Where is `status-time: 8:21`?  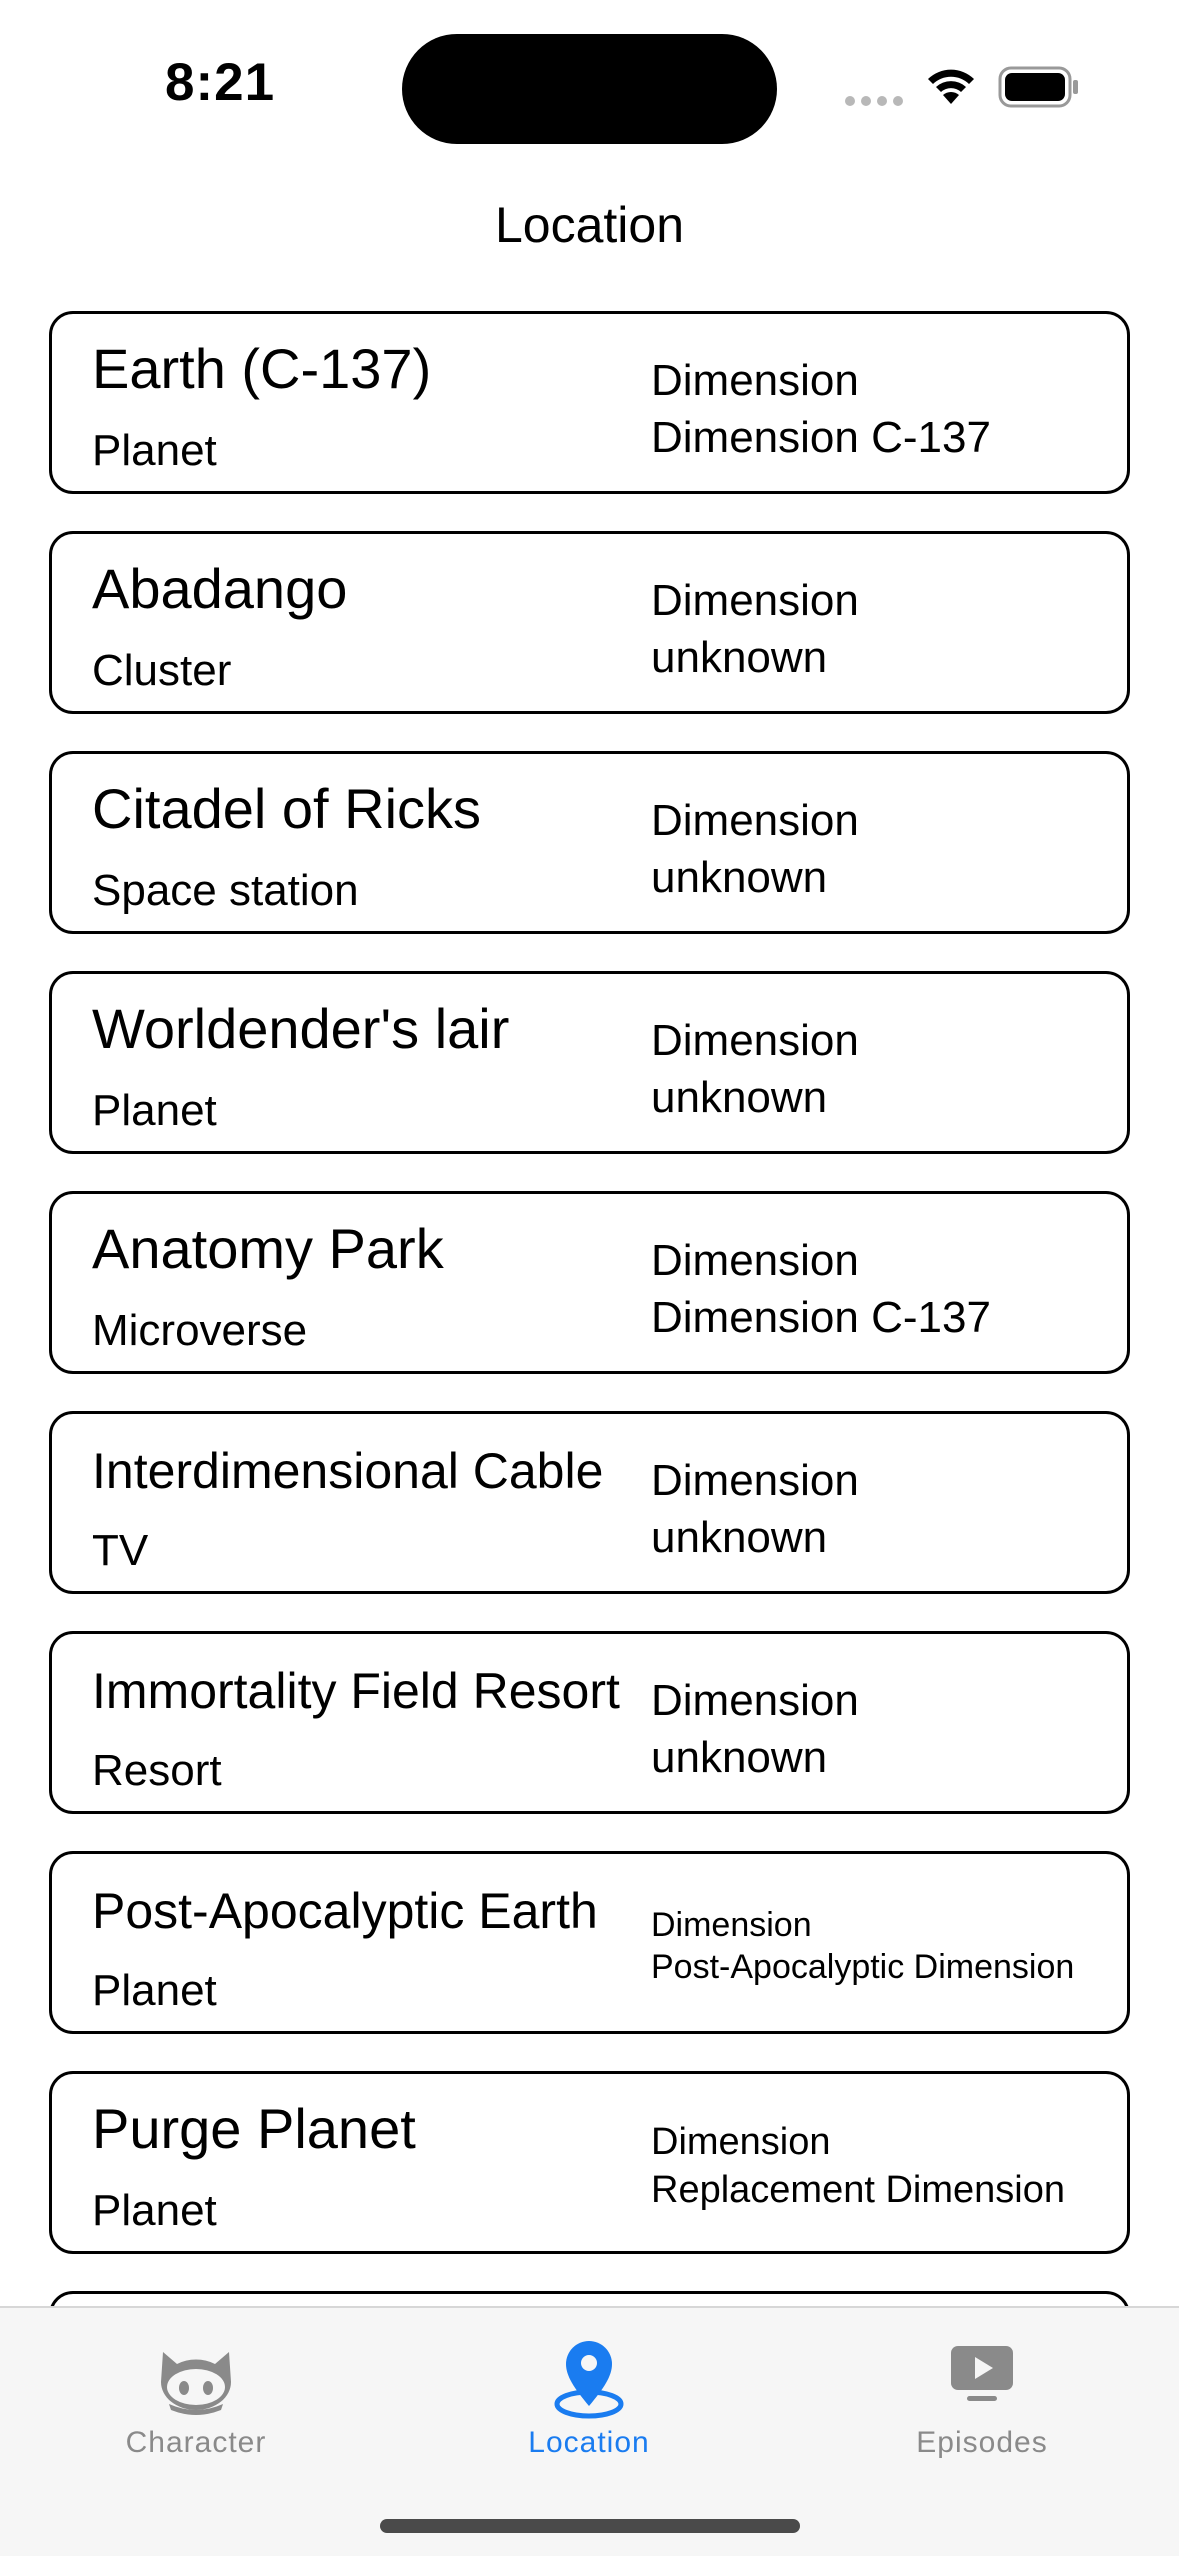
status-time: 8:21 is located at coordinates (220, 82).